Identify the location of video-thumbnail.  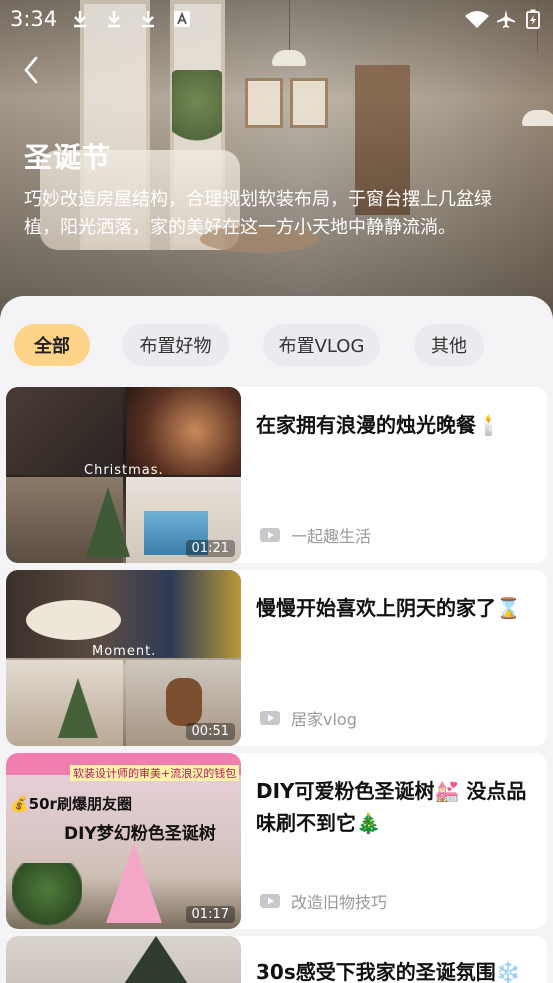
(123, 959).